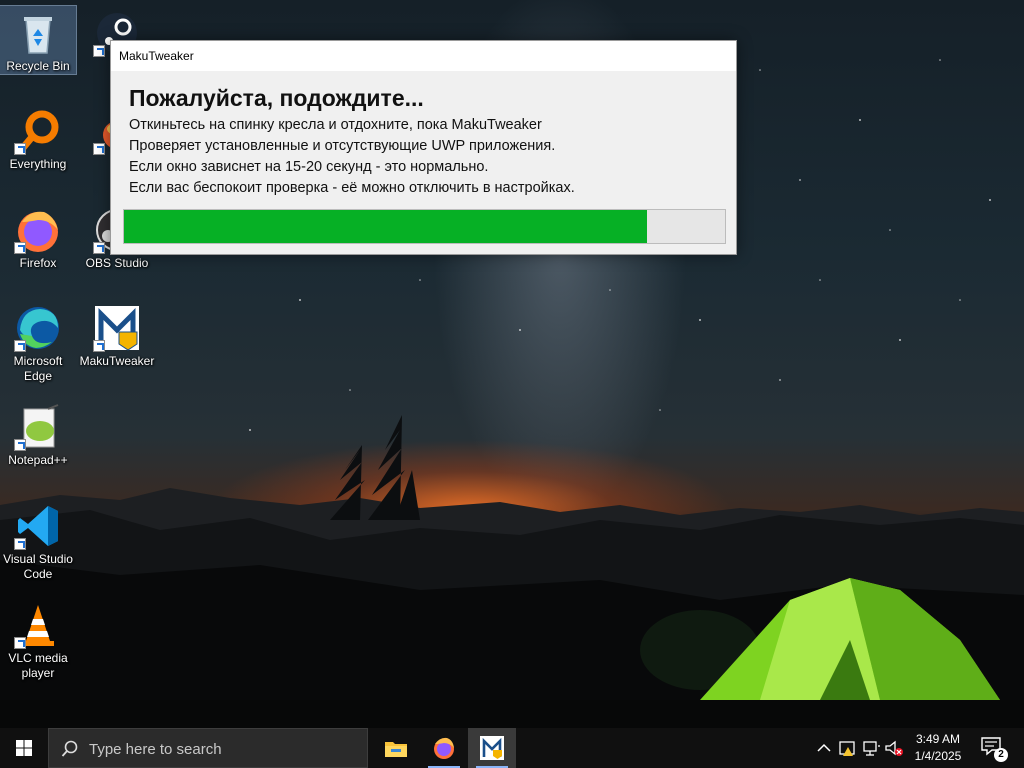 This screenshot has width=1024, height=768. What do you see at coordinates (38, 526) in the screenshot?
I see `vscode-icon` at bounding box center [38, 526].